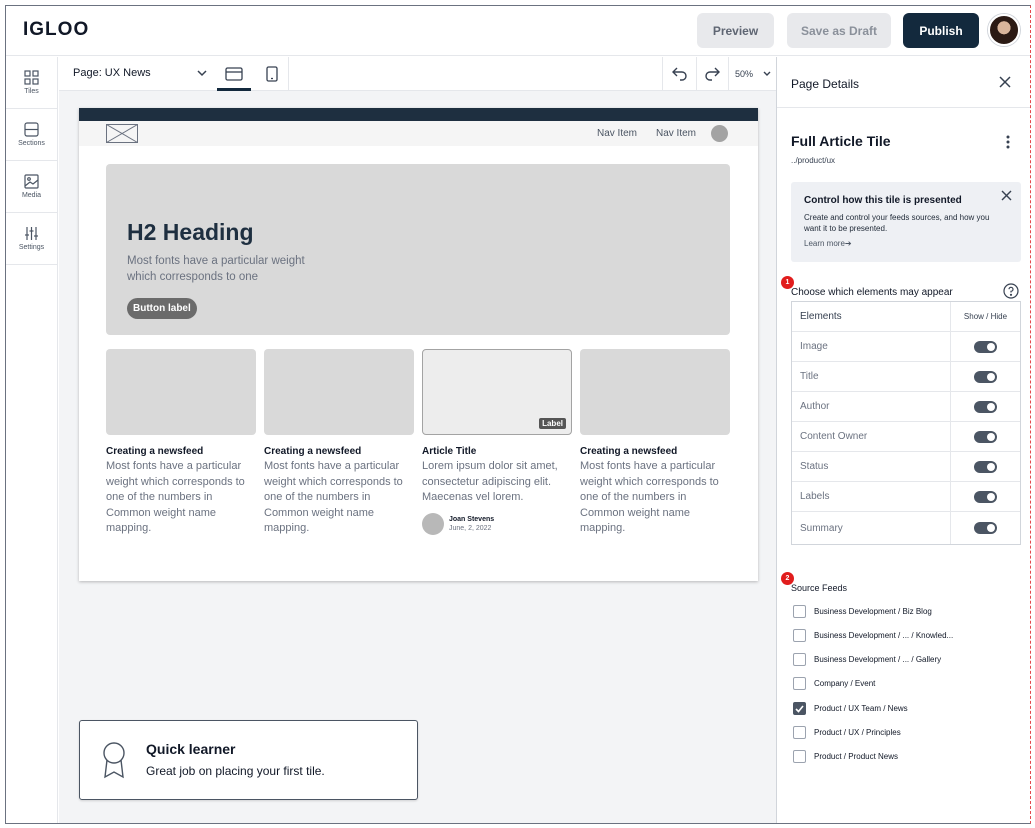 The height and width of the screenshot is (828, 1035). What do you see at coordinates (906, 437) in the screenshot?
I see `table-row: Content Owner` at bounding box center [906, 437].